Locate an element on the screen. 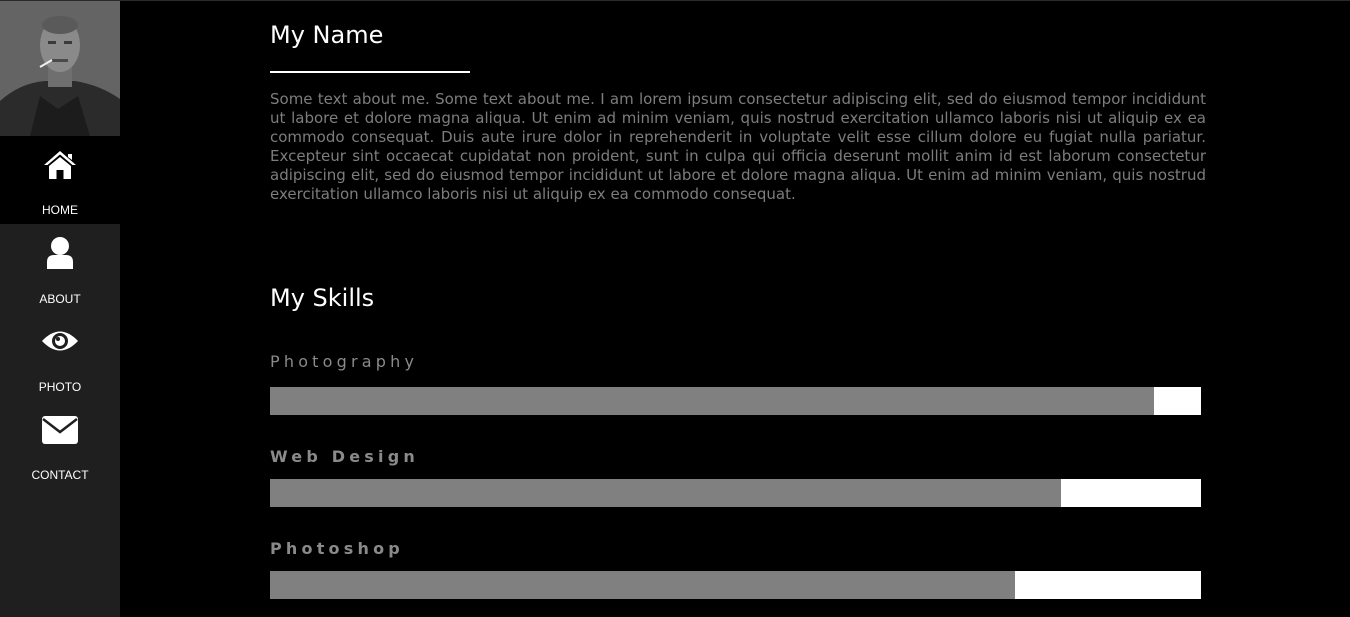 This screenshot has height=617, width=1350. skill-name-photography: Photography is located at coordinates (344, 361).